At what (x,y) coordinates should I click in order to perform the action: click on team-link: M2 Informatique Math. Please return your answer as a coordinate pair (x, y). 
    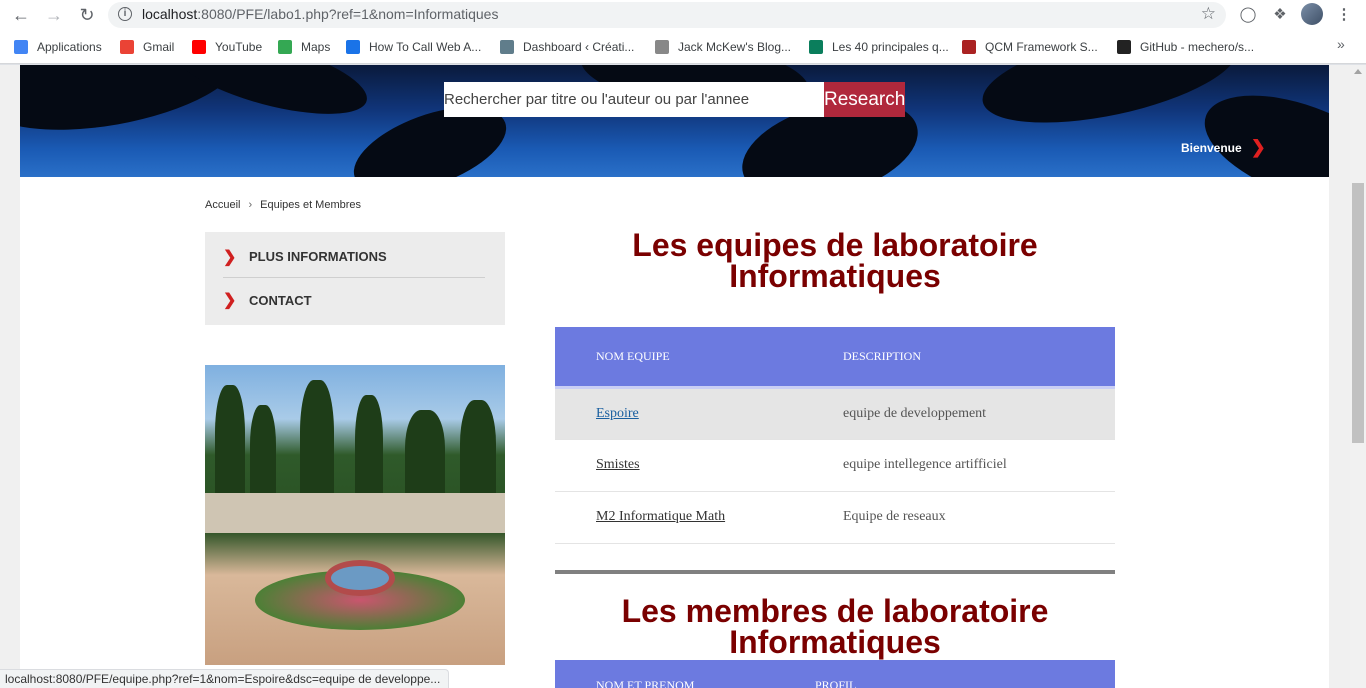
    Looking at the image, I should click on (660, 516).